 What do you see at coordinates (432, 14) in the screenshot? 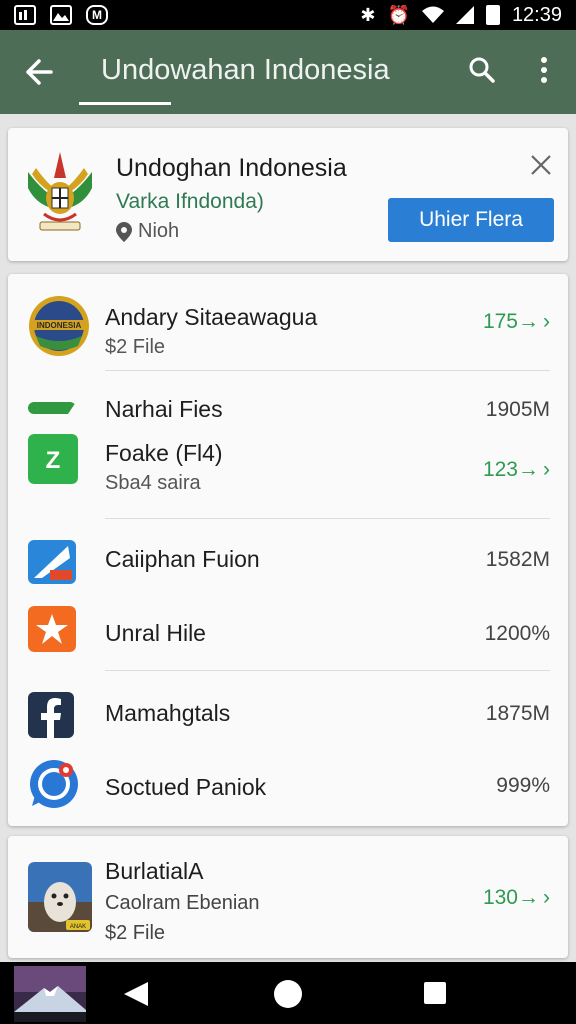
I see `wifi-icon` at bounding box center [432, 14].